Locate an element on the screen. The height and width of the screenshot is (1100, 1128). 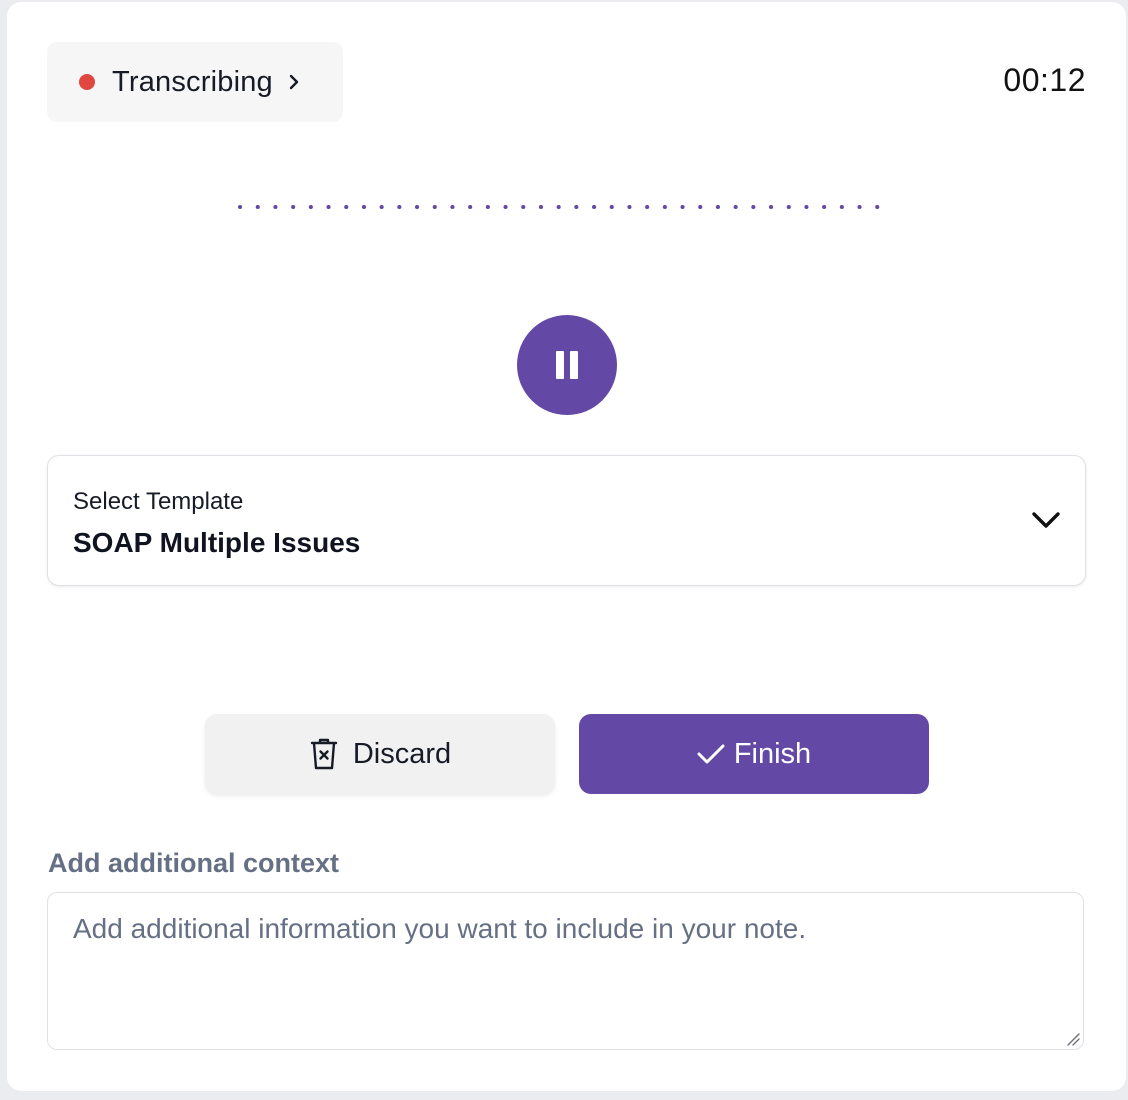
finish-label: Finish is located at coordinates (772, 753).